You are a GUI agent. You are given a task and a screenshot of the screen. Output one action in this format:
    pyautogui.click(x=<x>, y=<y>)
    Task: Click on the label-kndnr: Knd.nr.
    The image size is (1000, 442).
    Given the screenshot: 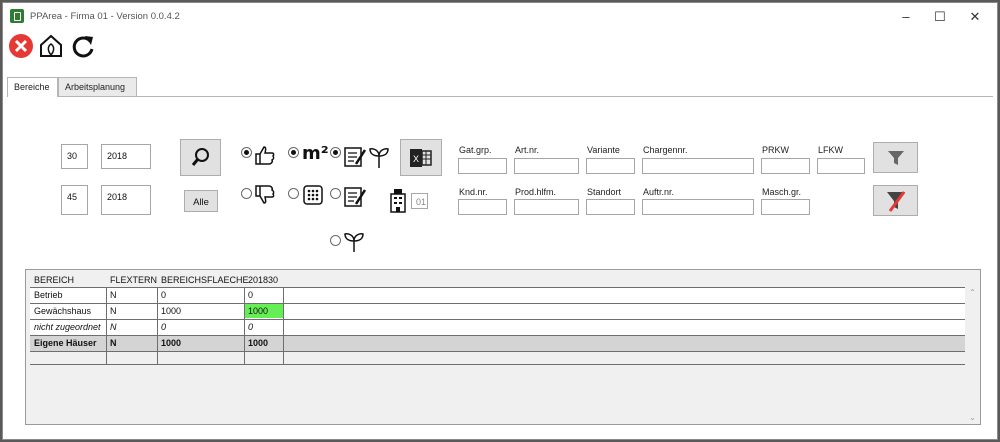 What is the action you would take?
    pyautogui.click(x=473, y=192)
    